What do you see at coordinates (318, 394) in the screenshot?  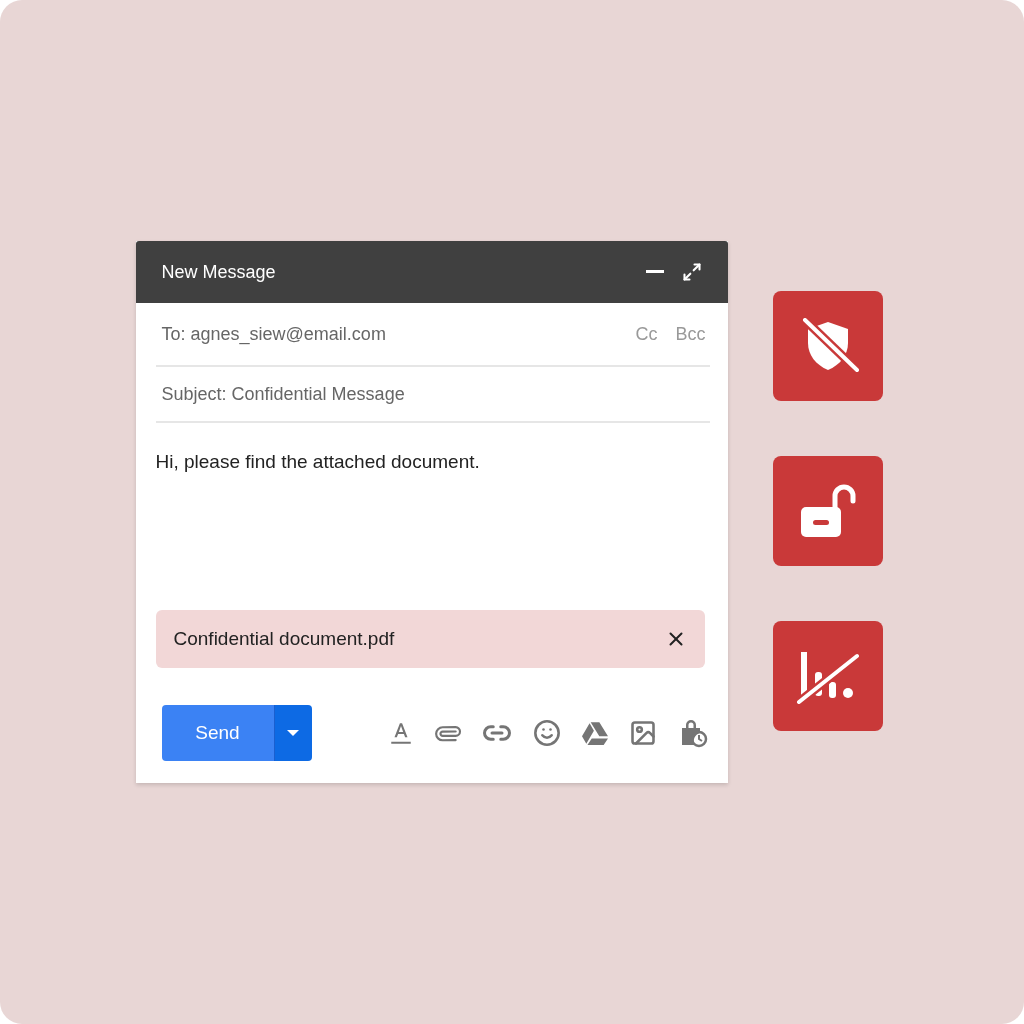 I see `field-value: Confidential Message` at bounding box center [318, 394].